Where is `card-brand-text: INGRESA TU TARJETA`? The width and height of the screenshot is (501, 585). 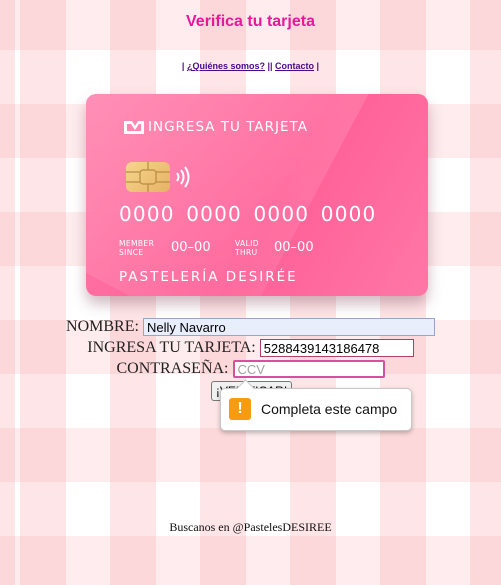 card-brand-text: INGRESA TU TARJETA is located at coordinates (228, 127).